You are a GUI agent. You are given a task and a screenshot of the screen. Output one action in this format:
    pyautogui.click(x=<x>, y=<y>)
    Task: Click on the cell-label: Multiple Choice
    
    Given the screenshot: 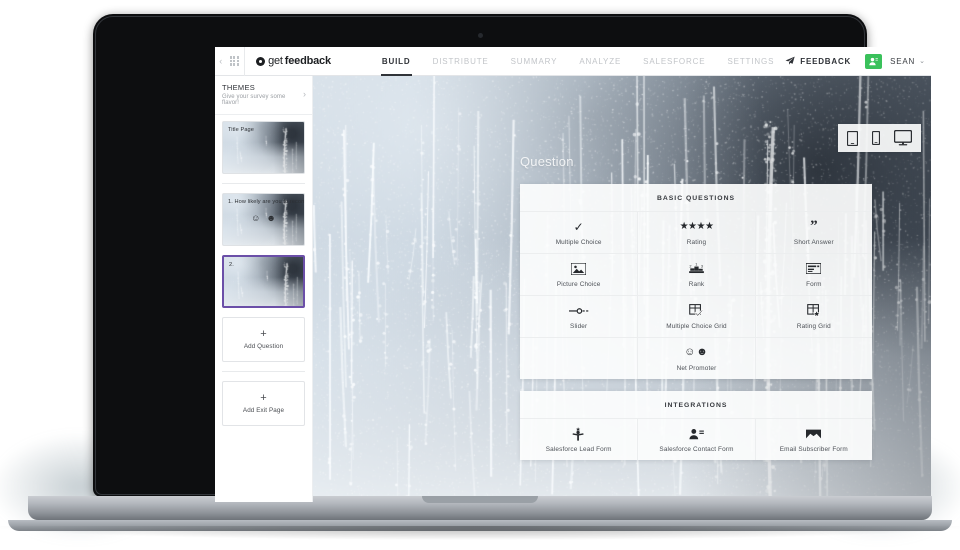 What is the action you would take?
    pyautogui.click(x=578, y=242)
    